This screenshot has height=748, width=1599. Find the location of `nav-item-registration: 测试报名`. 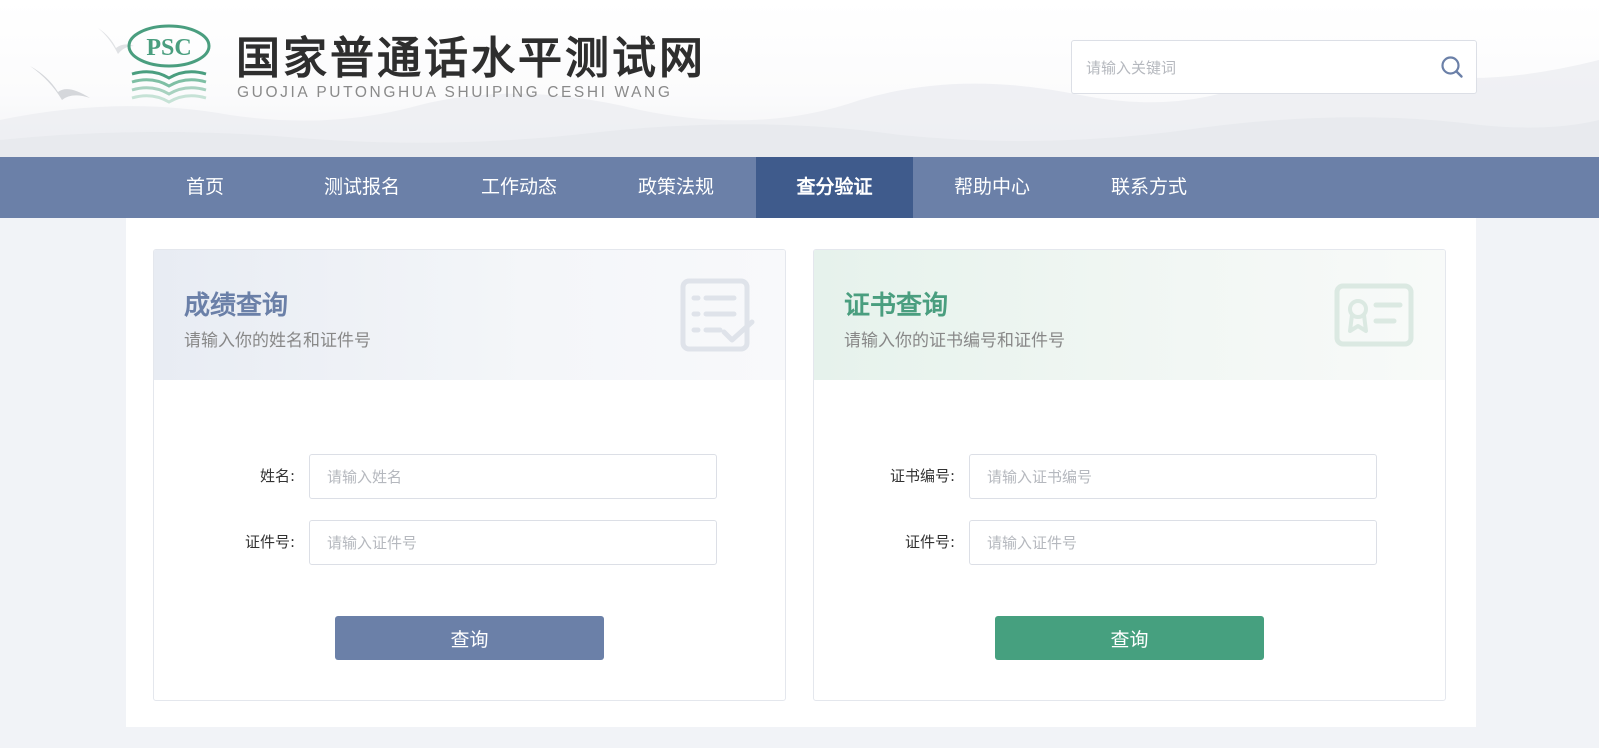

nav-item-registration: 测试报名 is located at coordinates (362, 187).